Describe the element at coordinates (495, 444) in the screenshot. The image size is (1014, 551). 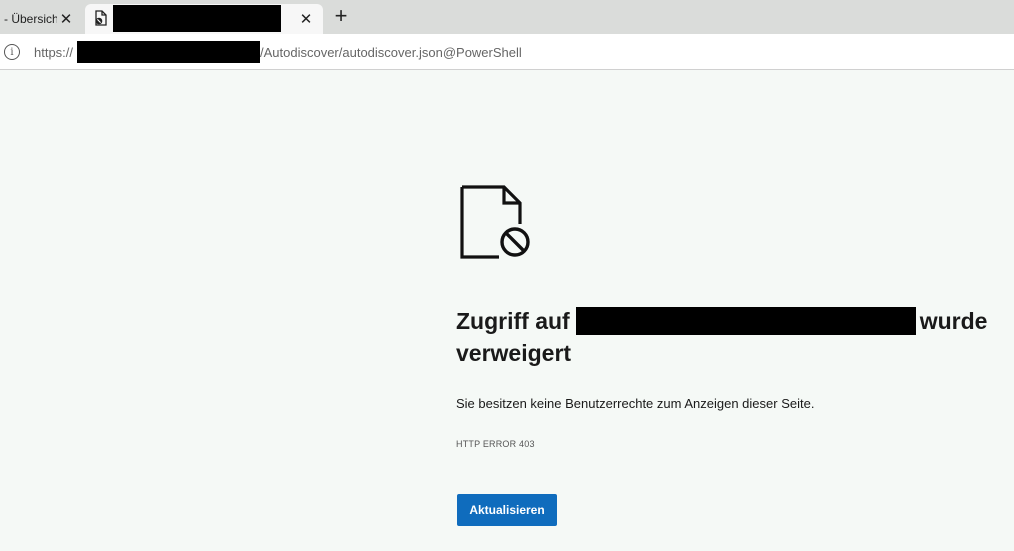
I see `error-code: HTTP ERROR 403` at that location.